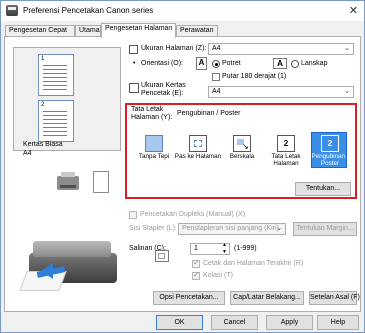  I want to click on landscape-label: Lanskap, so click(314, 63).